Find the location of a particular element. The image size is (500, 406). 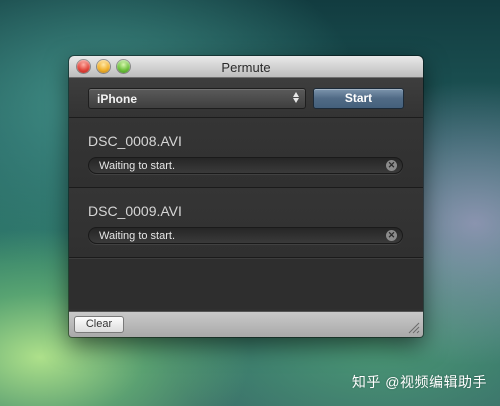

list-item: DSC_0008.AVI Waiting to start. ✕ is located at coordinates (246, 153).